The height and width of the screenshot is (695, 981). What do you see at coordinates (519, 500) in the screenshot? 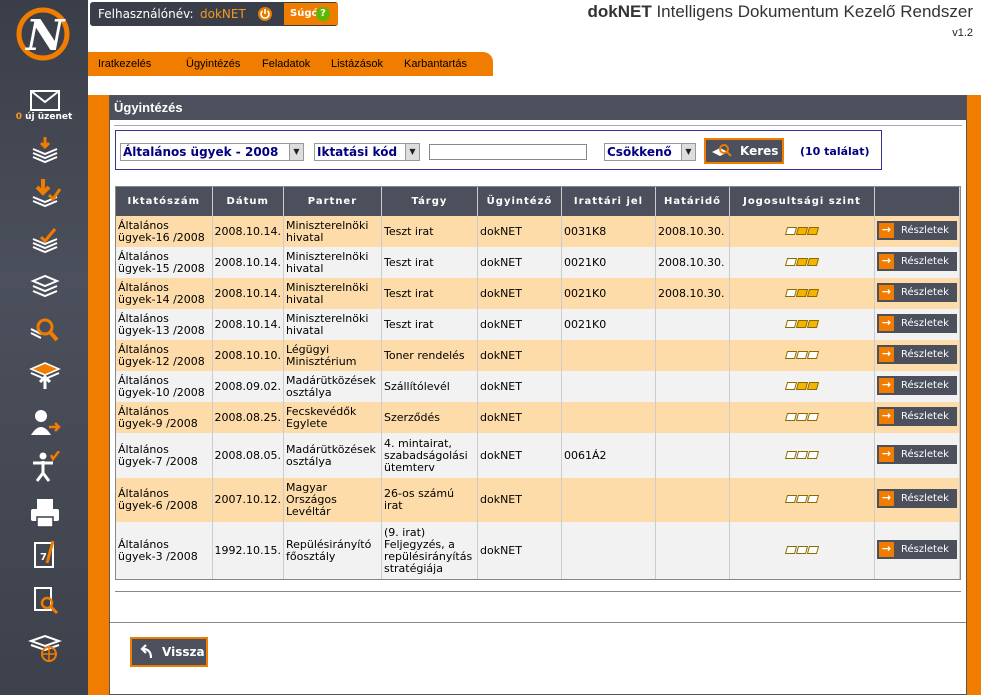
I see `cell-ugyintezo: dokNET` at bounding box center [519, 500].